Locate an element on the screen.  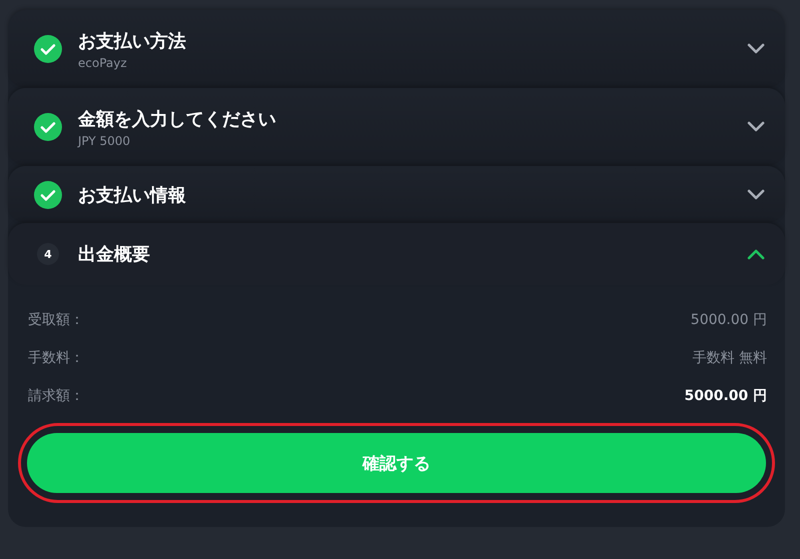
summary-label: 受取額： is located at coordinates (56, 320).